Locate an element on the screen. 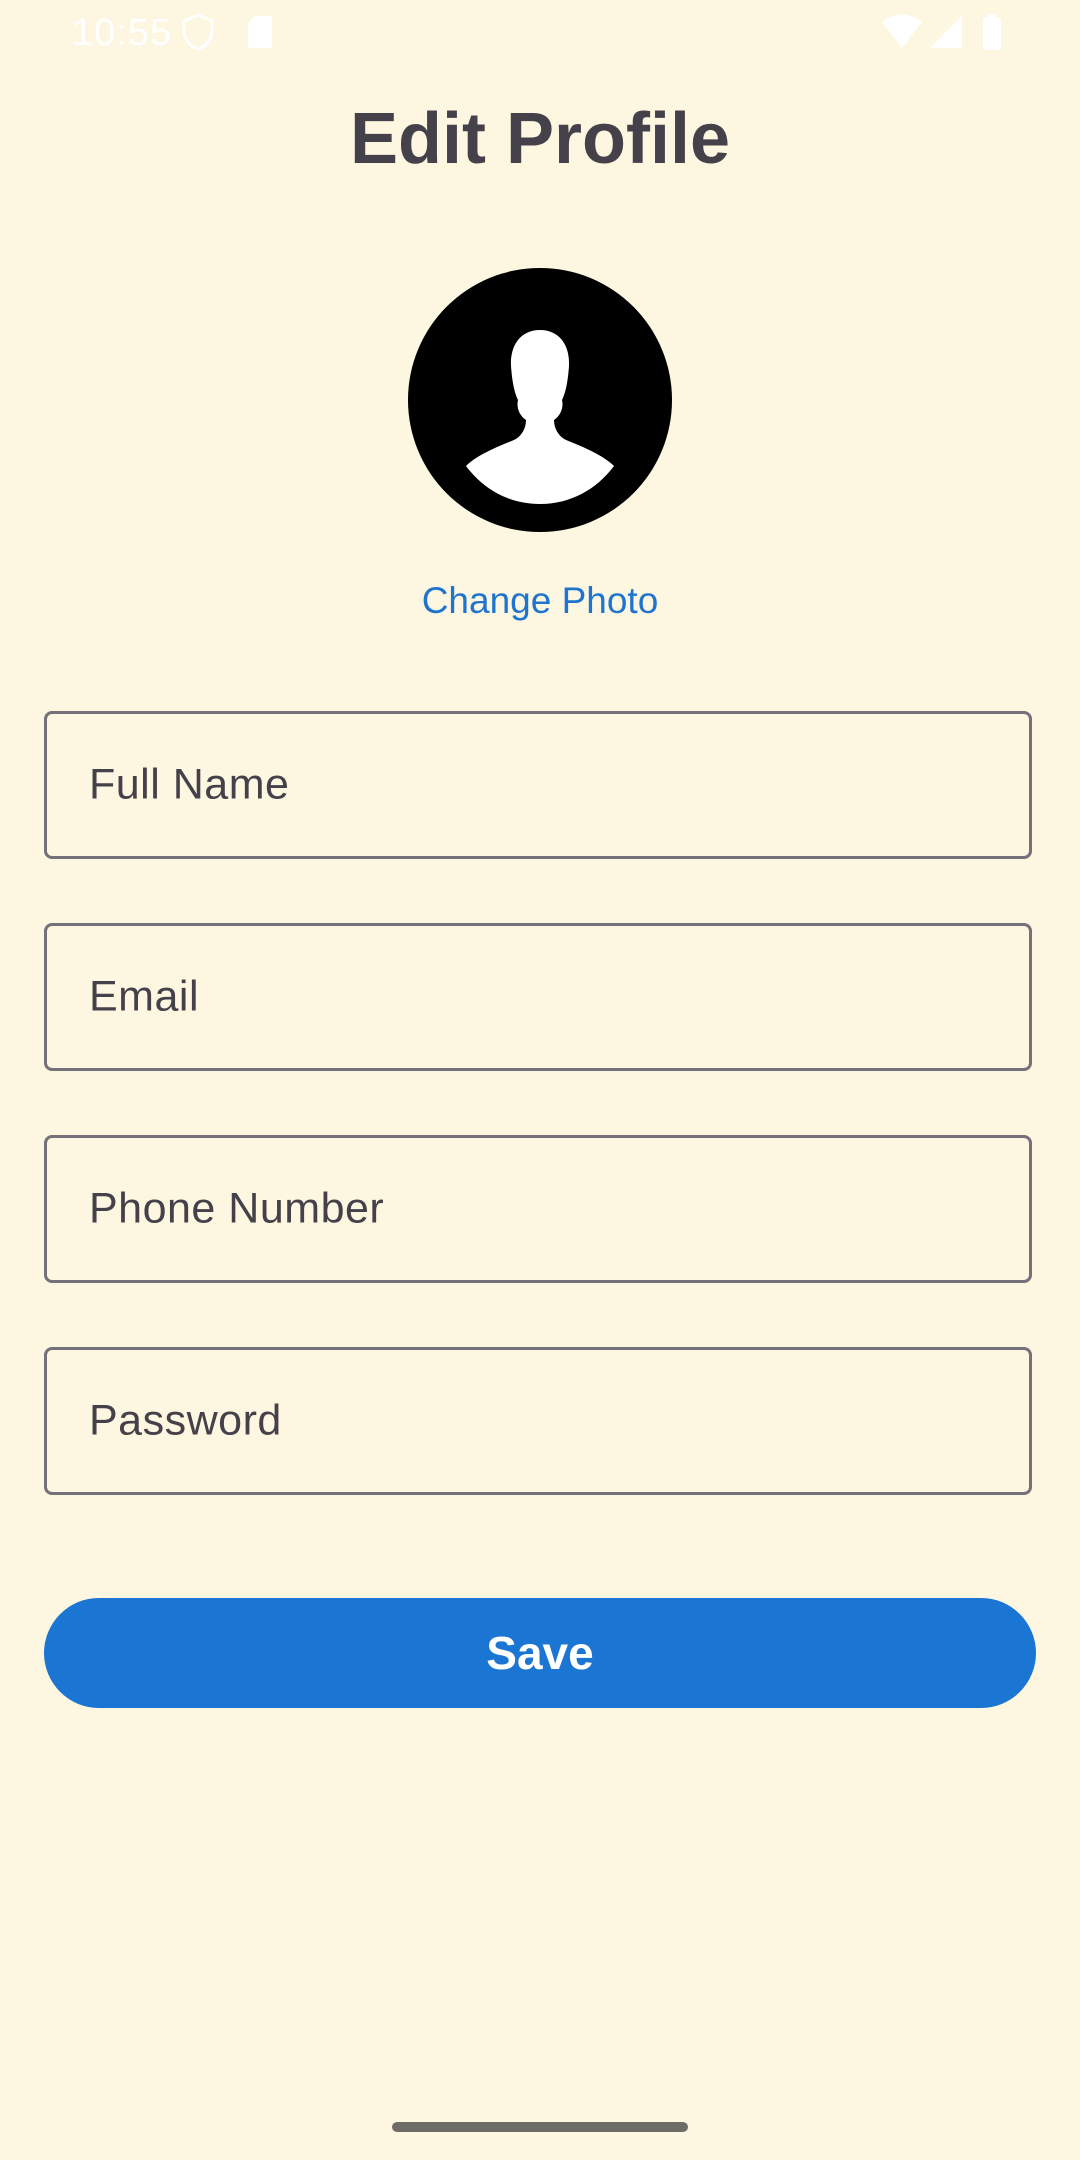 This screenshot has height=2160, width=1080. password-placeholder: Password is located at coordinates (185, 1420).